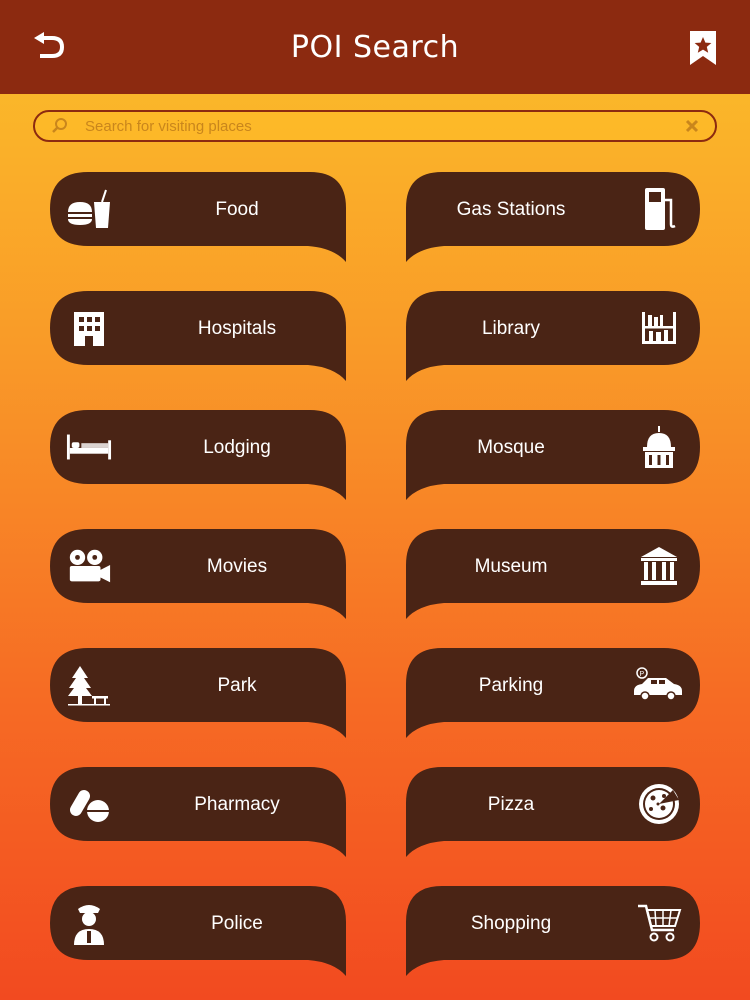 Image resolution: width=750 pixels, height=1000 pixels. I want to click on category-parking: Parking P, so click(553, 694).